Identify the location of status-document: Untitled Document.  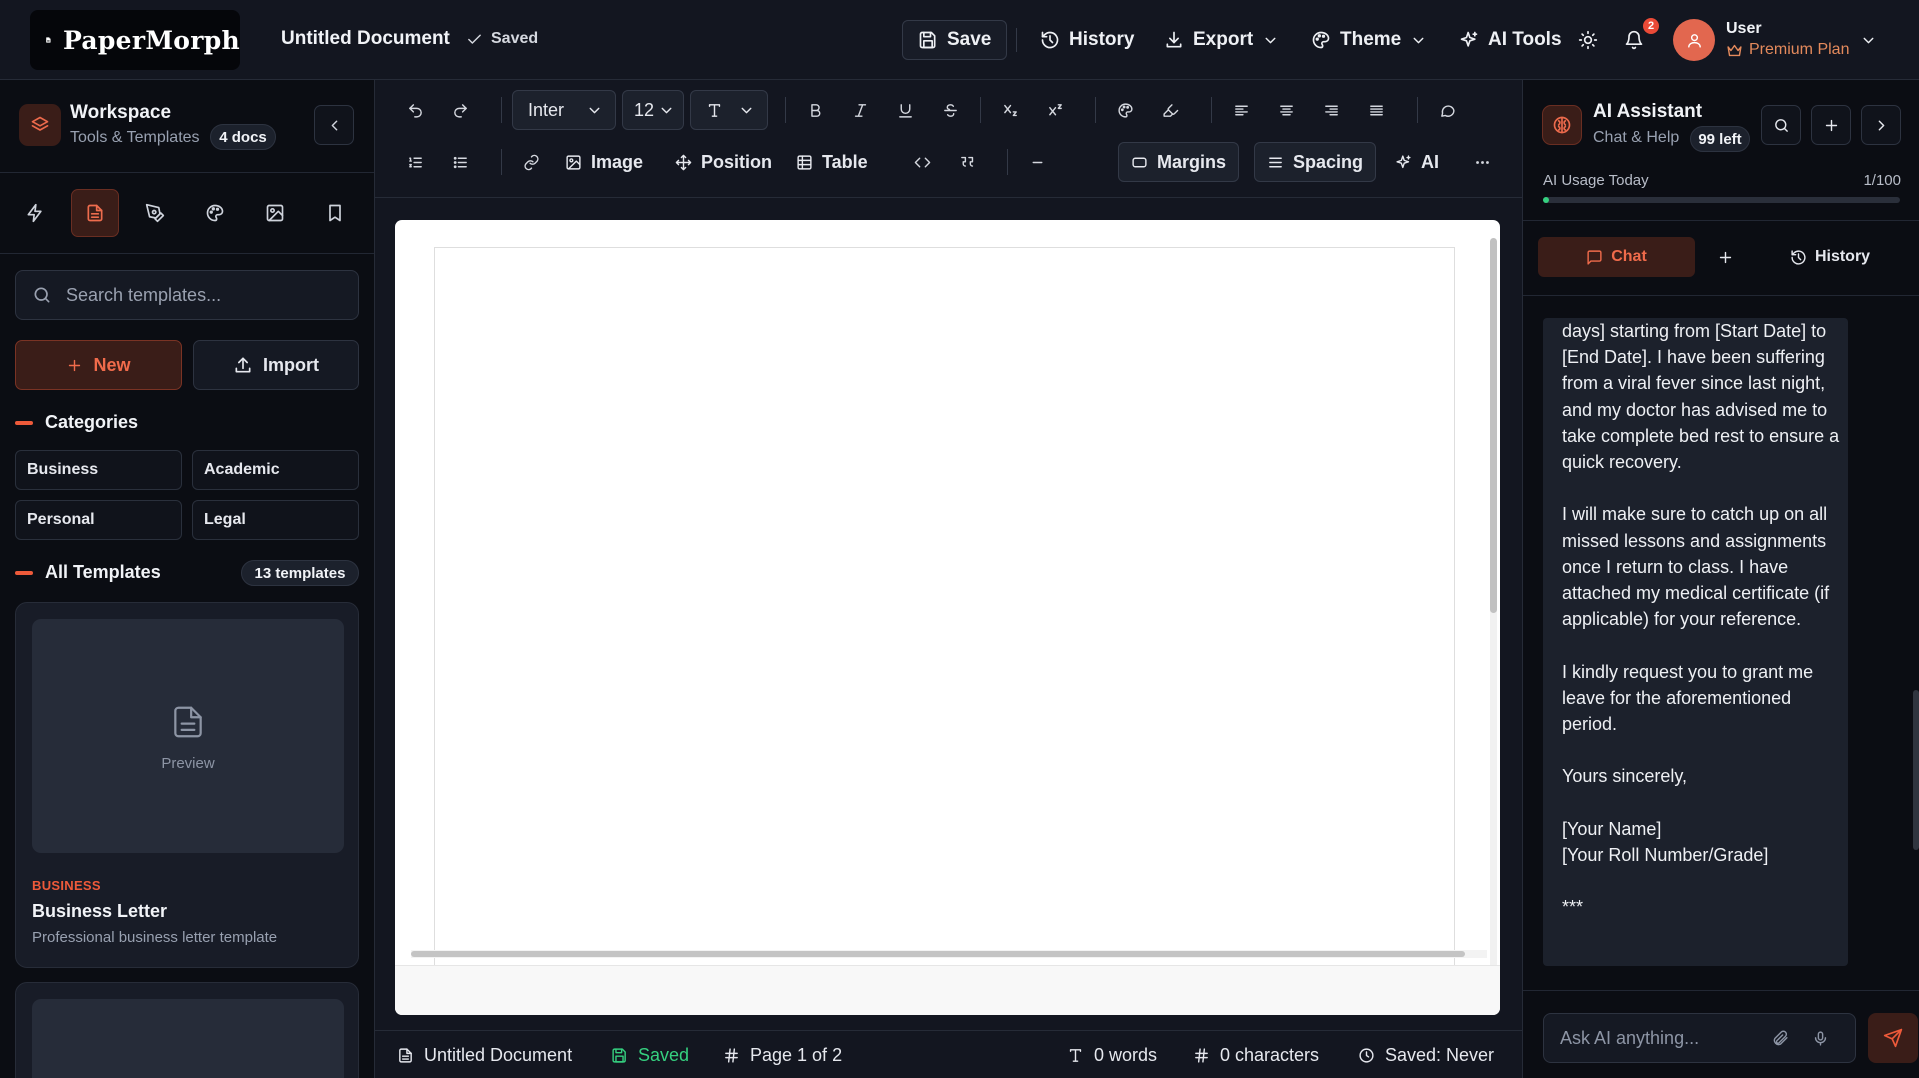
(484, 1055).